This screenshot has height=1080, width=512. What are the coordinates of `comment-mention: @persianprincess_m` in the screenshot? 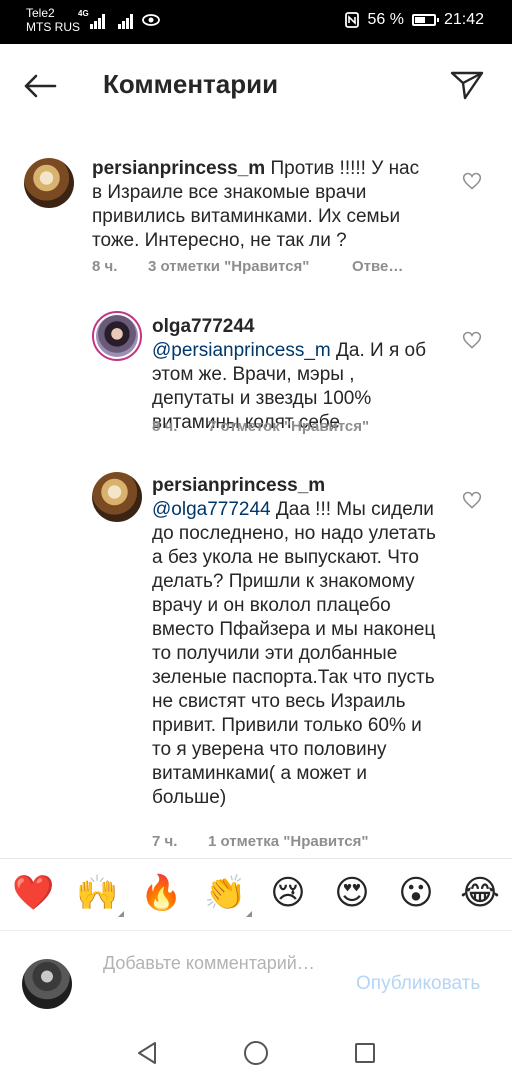 It's located at (241, 350).